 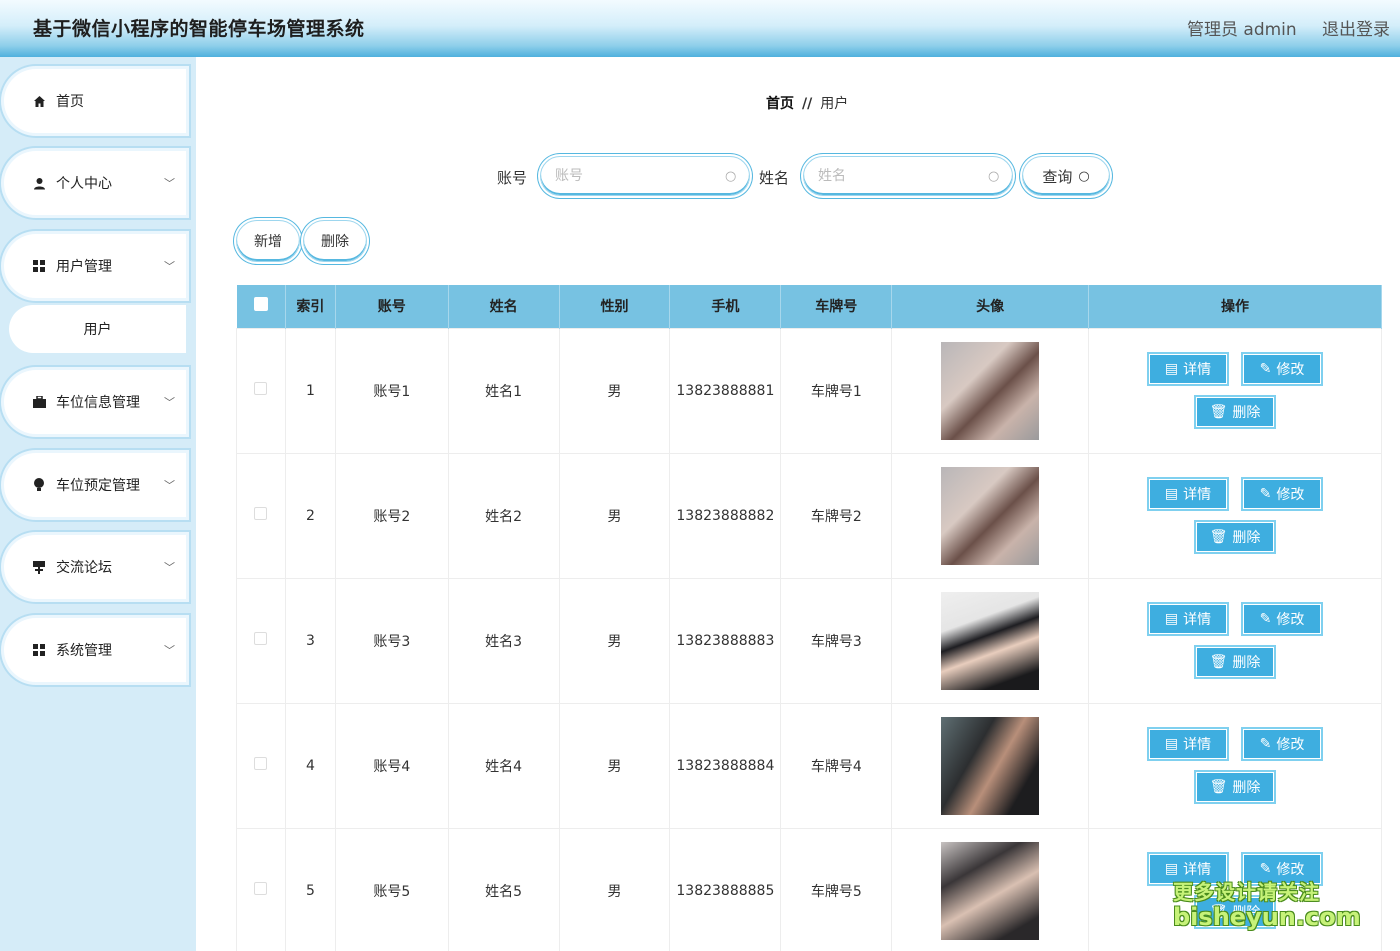 I want to click on sidebar-item-space-info: 车位信息管理 ﹀, so click(x=95, y=402).